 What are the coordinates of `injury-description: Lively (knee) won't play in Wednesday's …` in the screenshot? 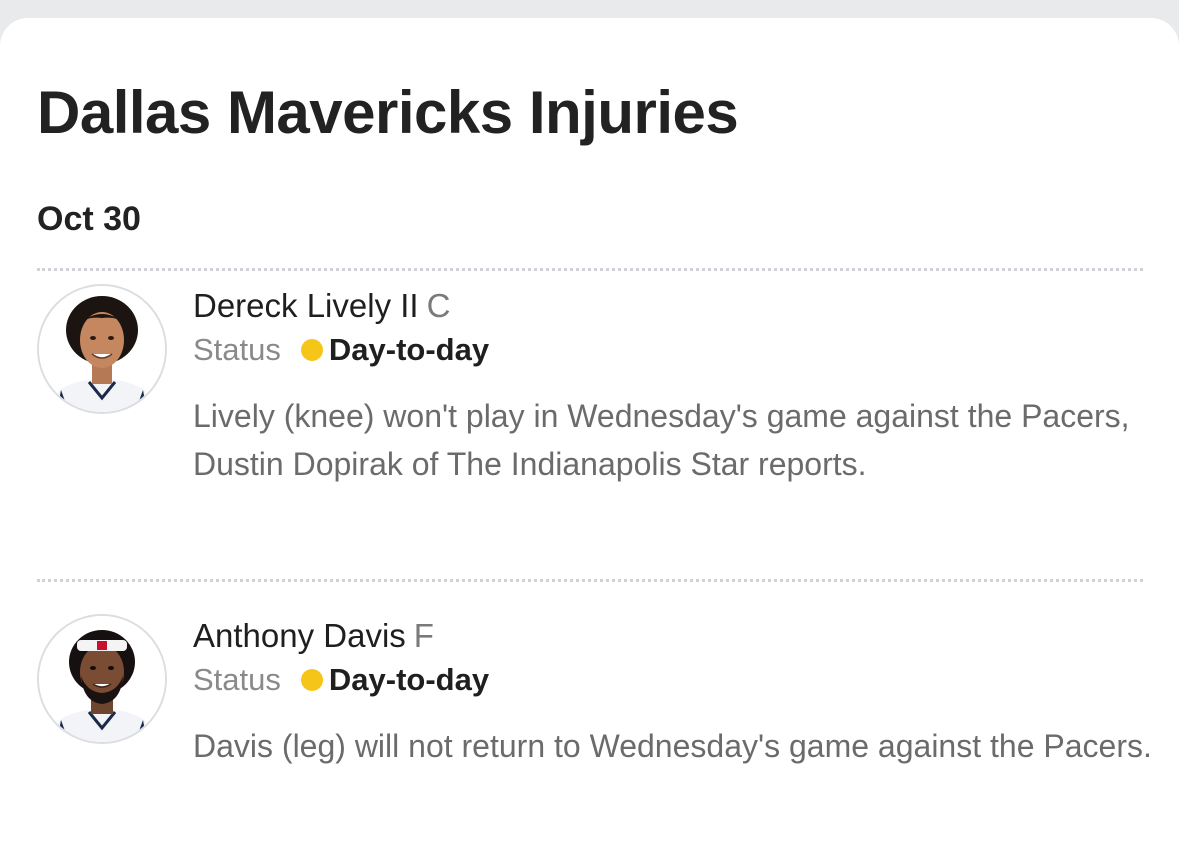 It's located at (661, 440).